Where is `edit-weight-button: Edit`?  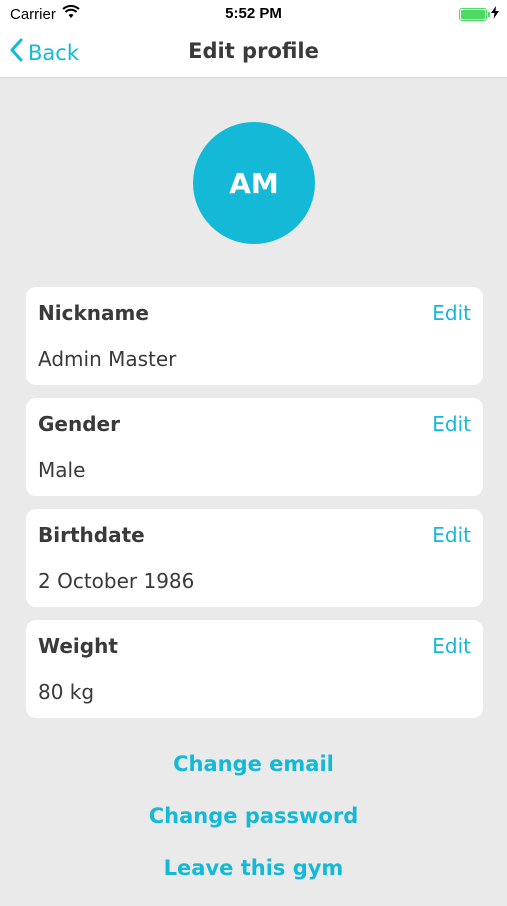
edit-weight-button: Edit is located at coordinates (451, 646).